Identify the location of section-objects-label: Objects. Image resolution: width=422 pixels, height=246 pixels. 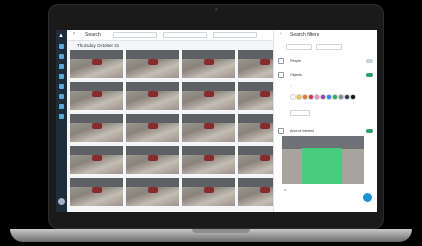
(296, 75).